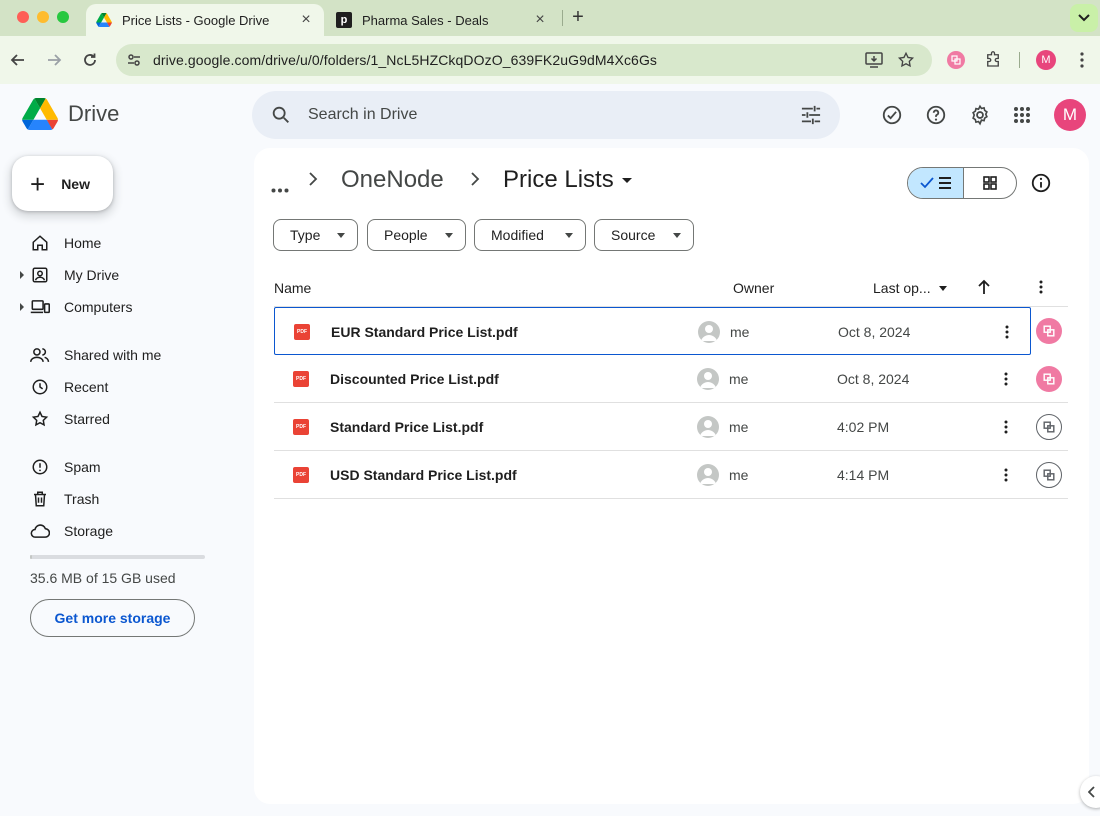 The width and height of the screenshot is (1100, 816). What do you see at coordinates (873, 379) in the screenshot?
I see `file-last-opened: Oct 8, 2024` at bounding box center [873, 379].